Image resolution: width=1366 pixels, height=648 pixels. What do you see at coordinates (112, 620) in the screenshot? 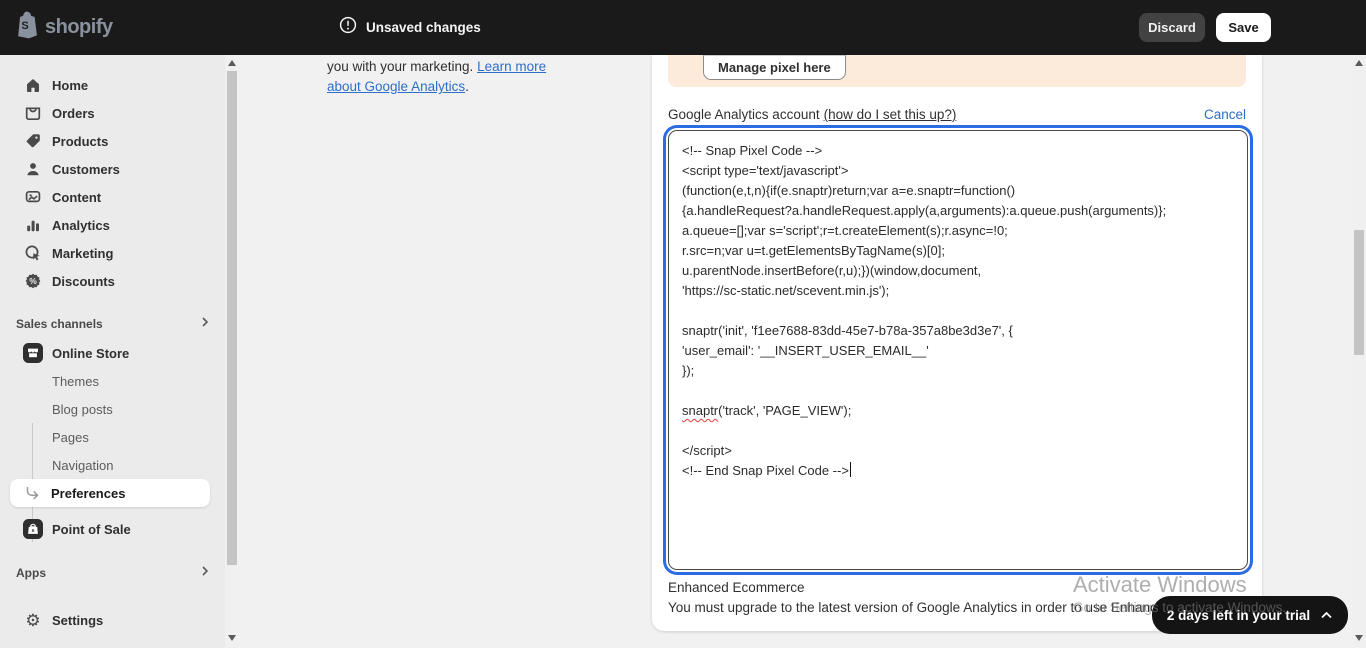
I see `sidebar-item-settings: ⚙ Settings` at bounding box center [112, 620].